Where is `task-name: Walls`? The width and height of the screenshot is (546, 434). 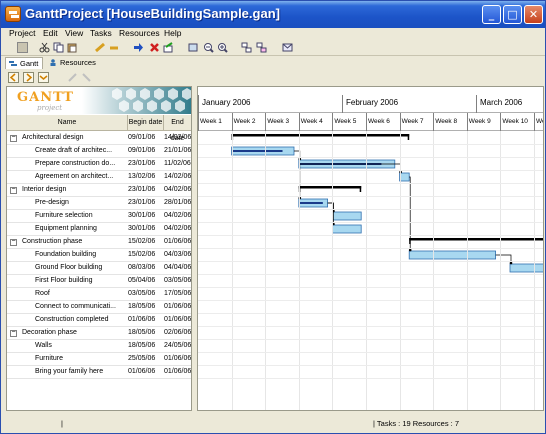 task-name: Walls is located at coordinates (81, 346).